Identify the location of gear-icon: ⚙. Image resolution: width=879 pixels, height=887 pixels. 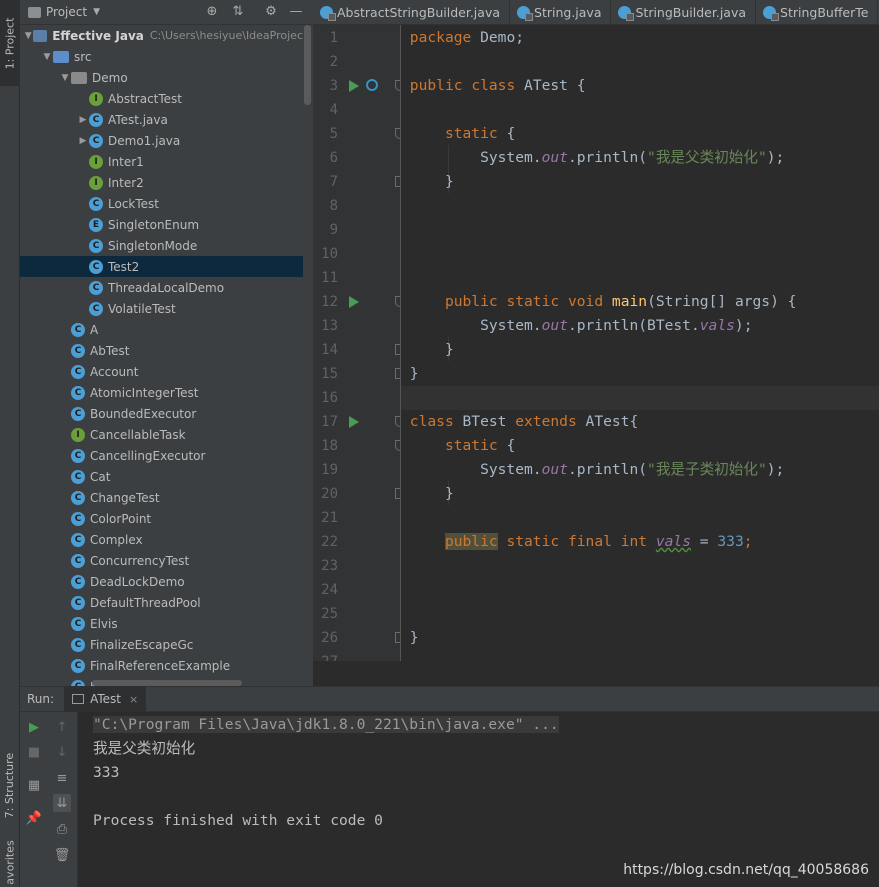
(271, 12).